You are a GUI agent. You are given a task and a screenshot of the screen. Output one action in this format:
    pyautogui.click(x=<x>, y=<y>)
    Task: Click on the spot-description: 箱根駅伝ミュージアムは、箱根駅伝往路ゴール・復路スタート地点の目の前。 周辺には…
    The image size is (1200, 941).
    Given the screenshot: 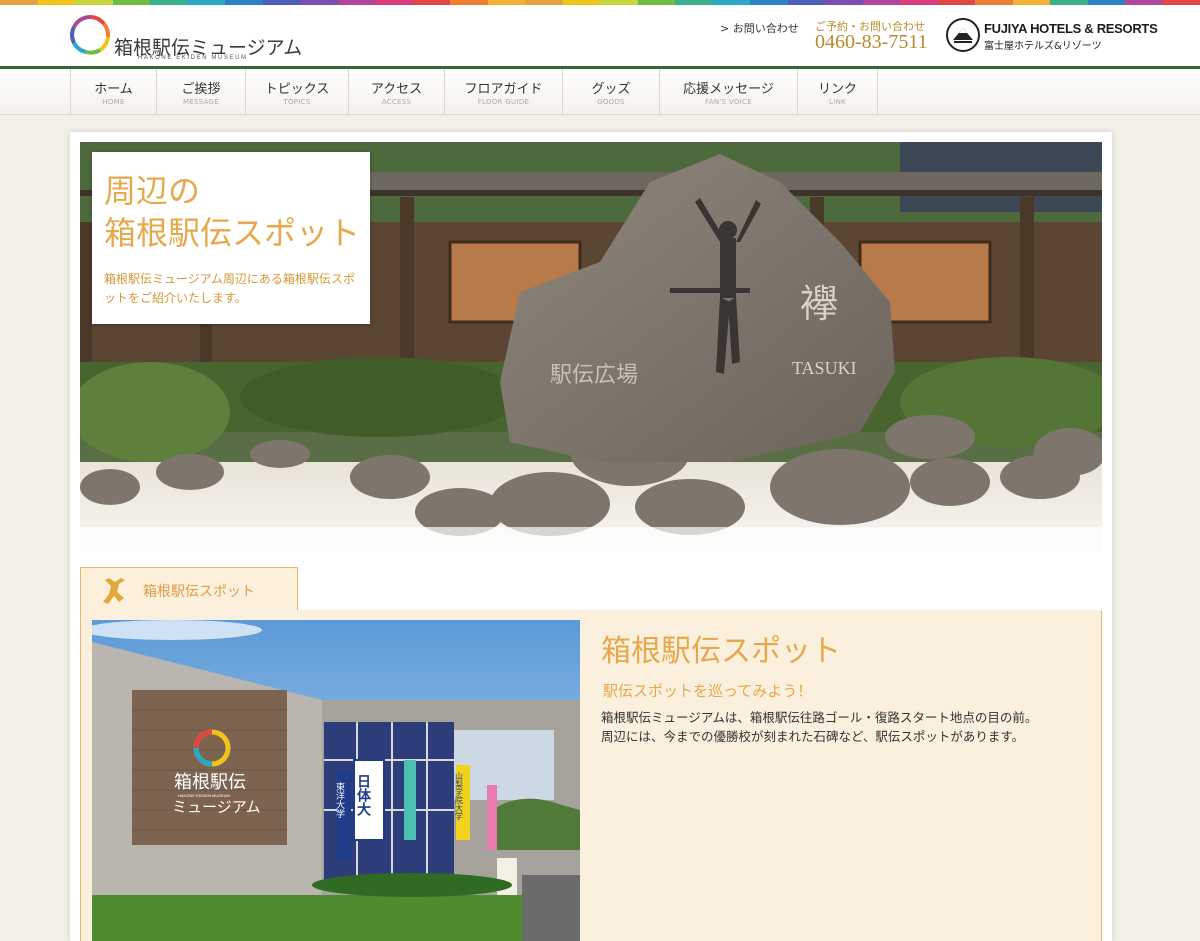 What is the action you would take?
    pyautogui.click(x=841, y=727)
    